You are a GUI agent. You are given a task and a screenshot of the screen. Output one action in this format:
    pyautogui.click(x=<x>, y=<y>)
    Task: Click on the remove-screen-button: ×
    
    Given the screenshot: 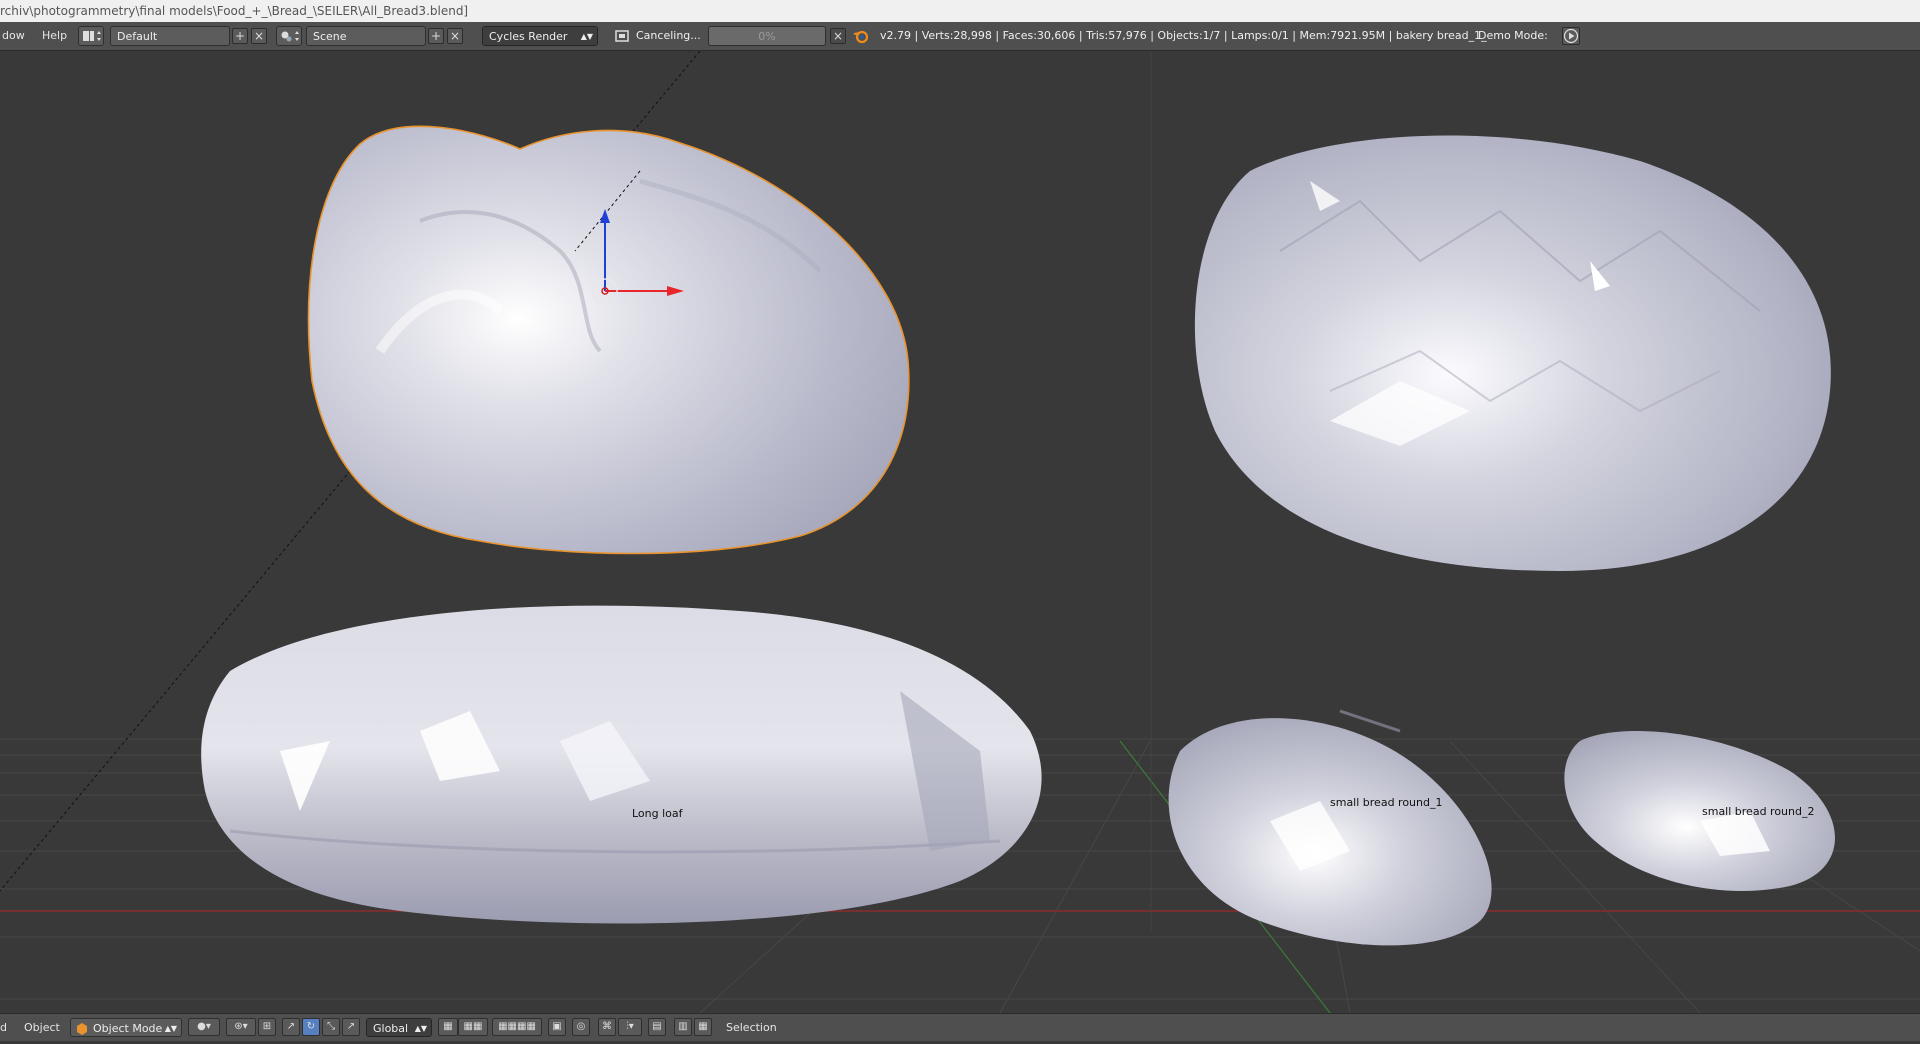 What is the action you would take?
    pyautogui.click(x=259, y=36)
    